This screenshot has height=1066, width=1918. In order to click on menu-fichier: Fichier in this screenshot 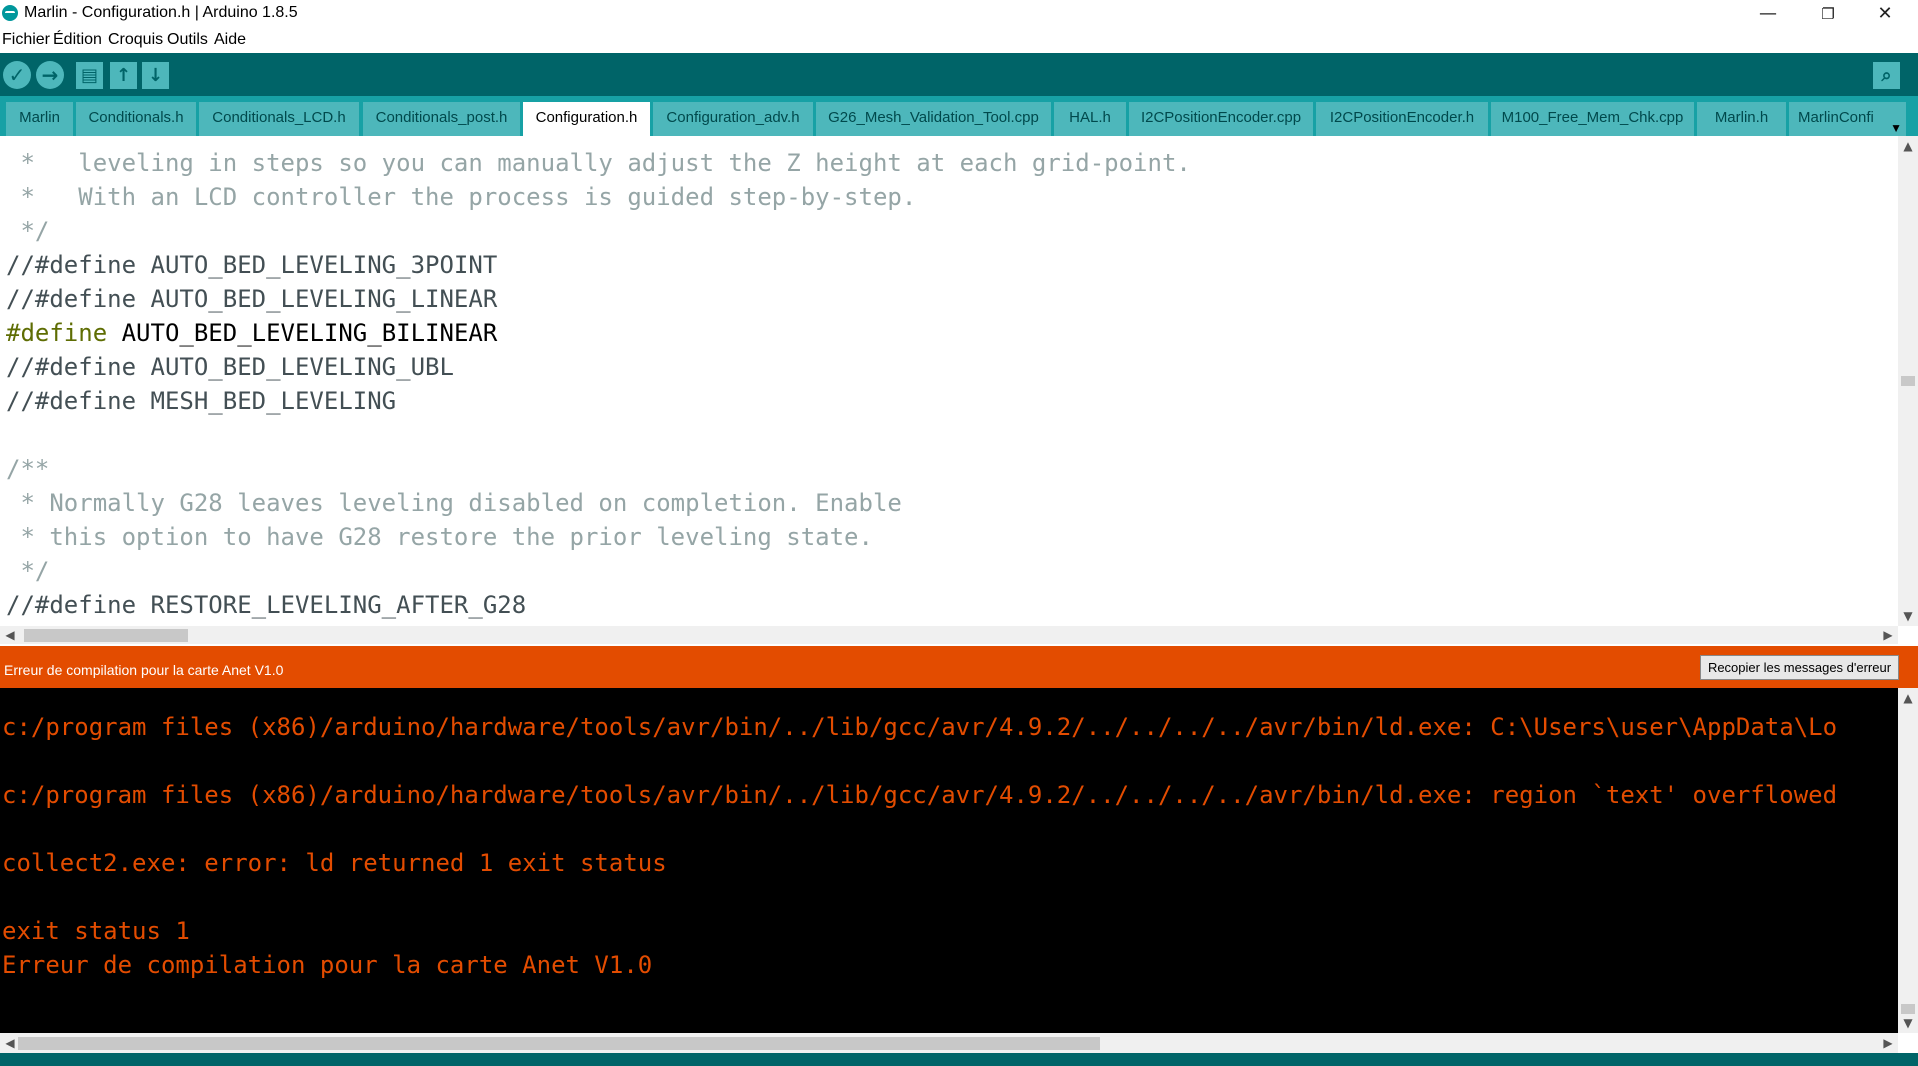, I will do `click(26, 40)`.